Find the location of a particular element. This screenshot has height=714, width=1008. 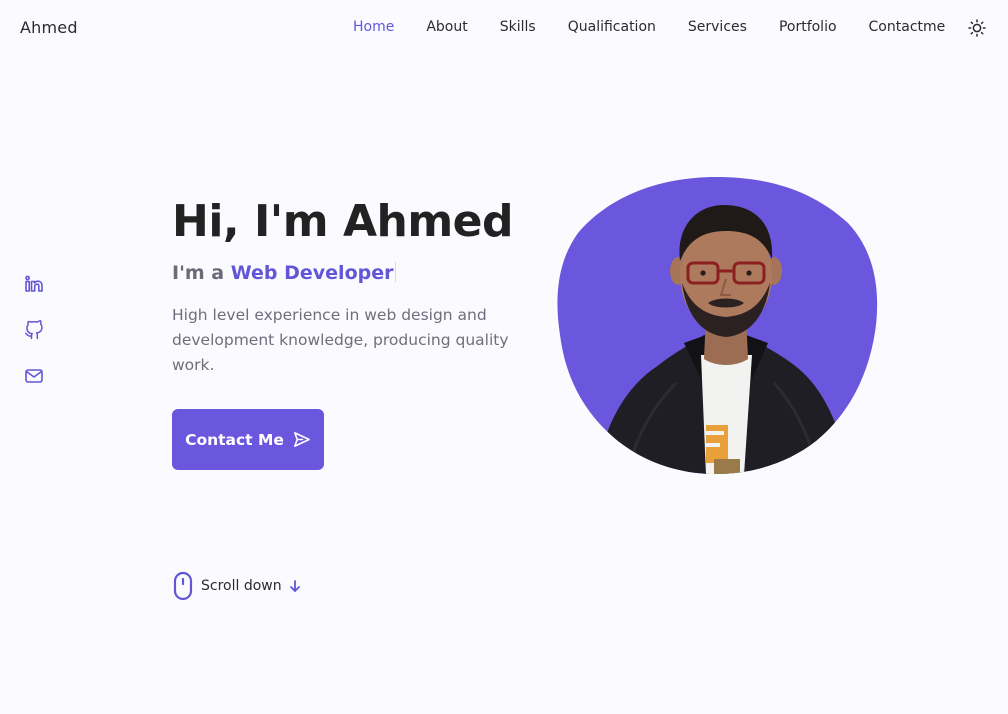

mail-icon is located at coordinates (34, 376).